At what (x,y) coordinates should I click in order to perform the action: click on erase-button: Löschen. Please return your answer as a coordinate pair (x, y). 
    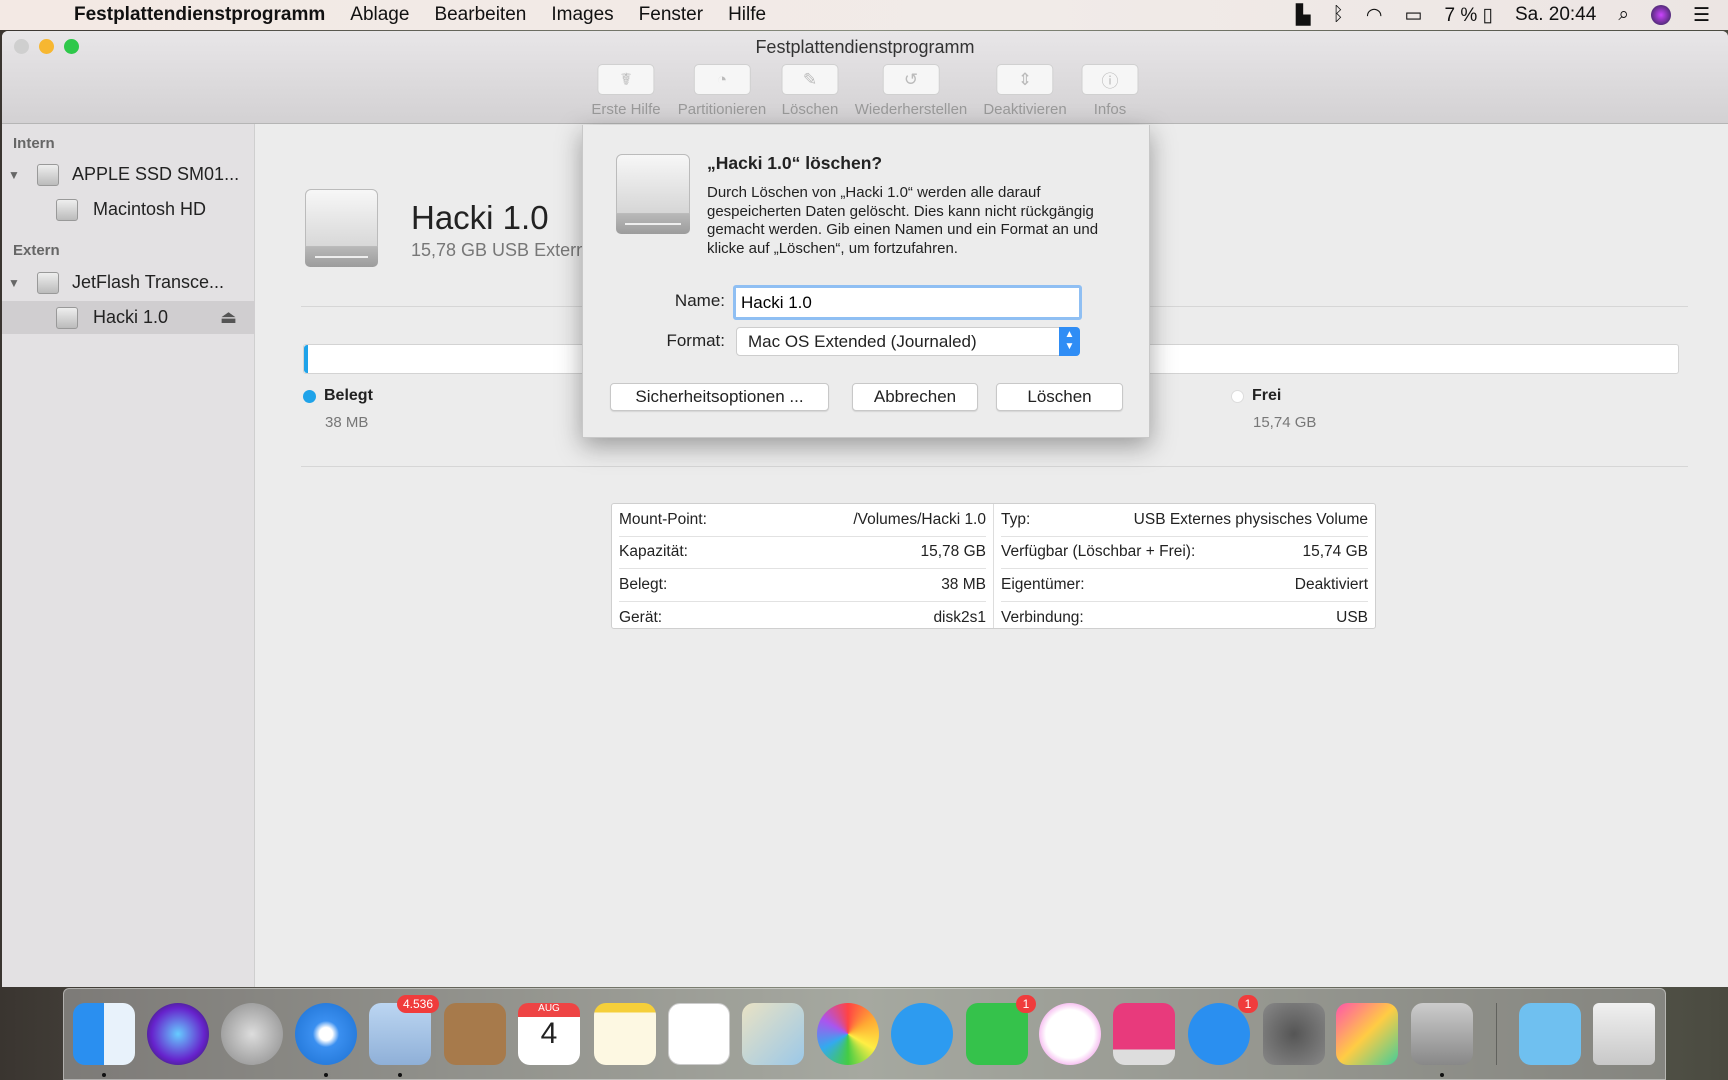
    Looking at the image, I should click on (1059, 397).